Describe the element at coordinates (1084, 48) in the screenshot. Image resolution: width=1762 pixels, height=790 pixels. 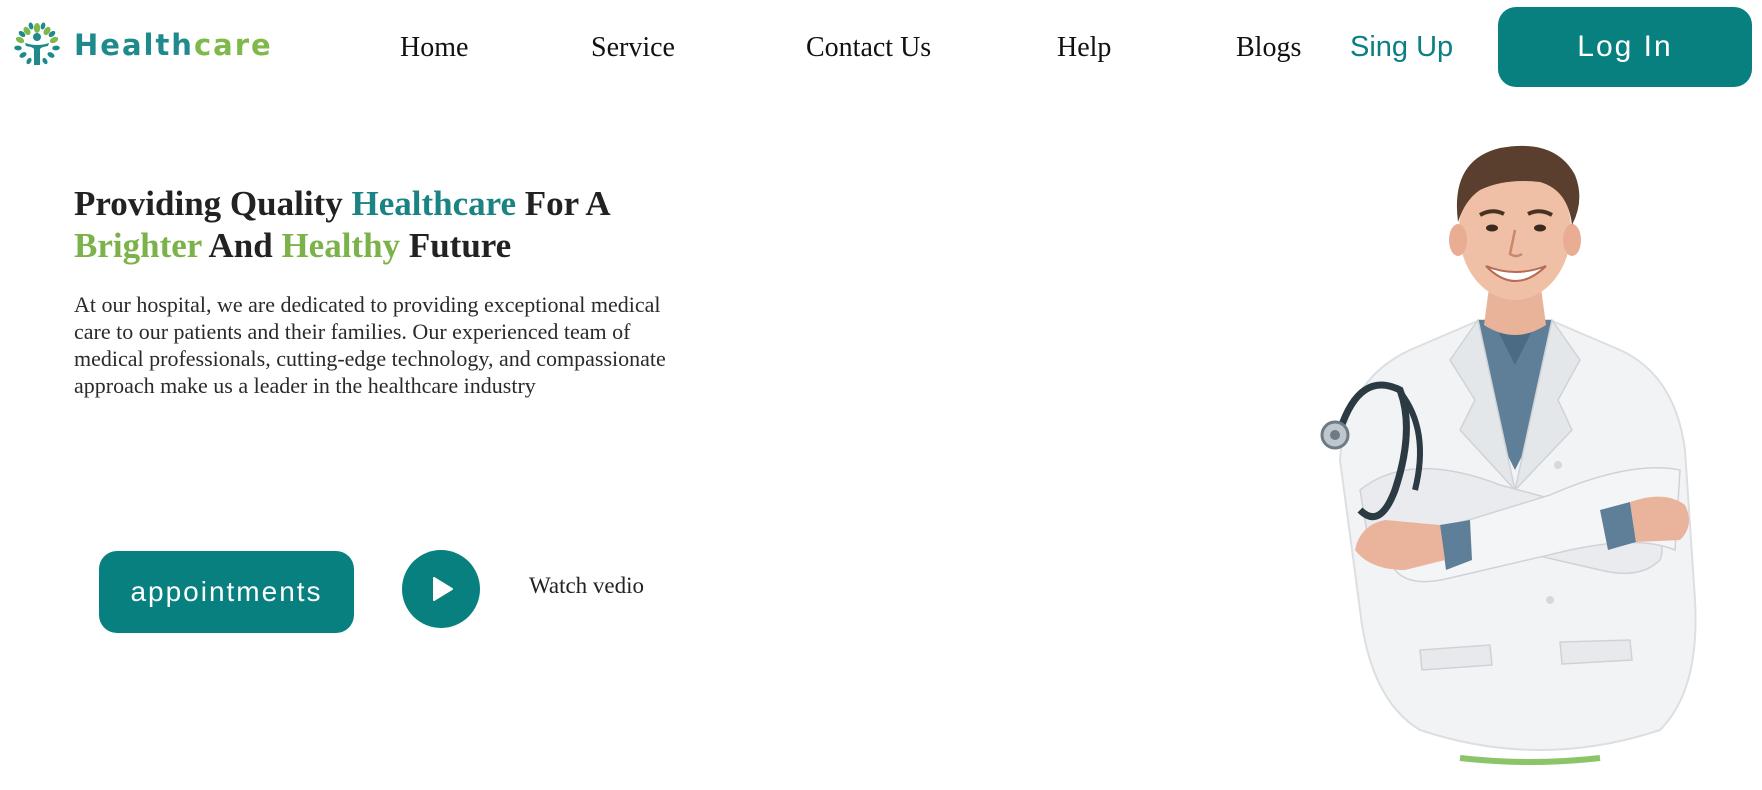
I see `nav-help: Help` at that location.